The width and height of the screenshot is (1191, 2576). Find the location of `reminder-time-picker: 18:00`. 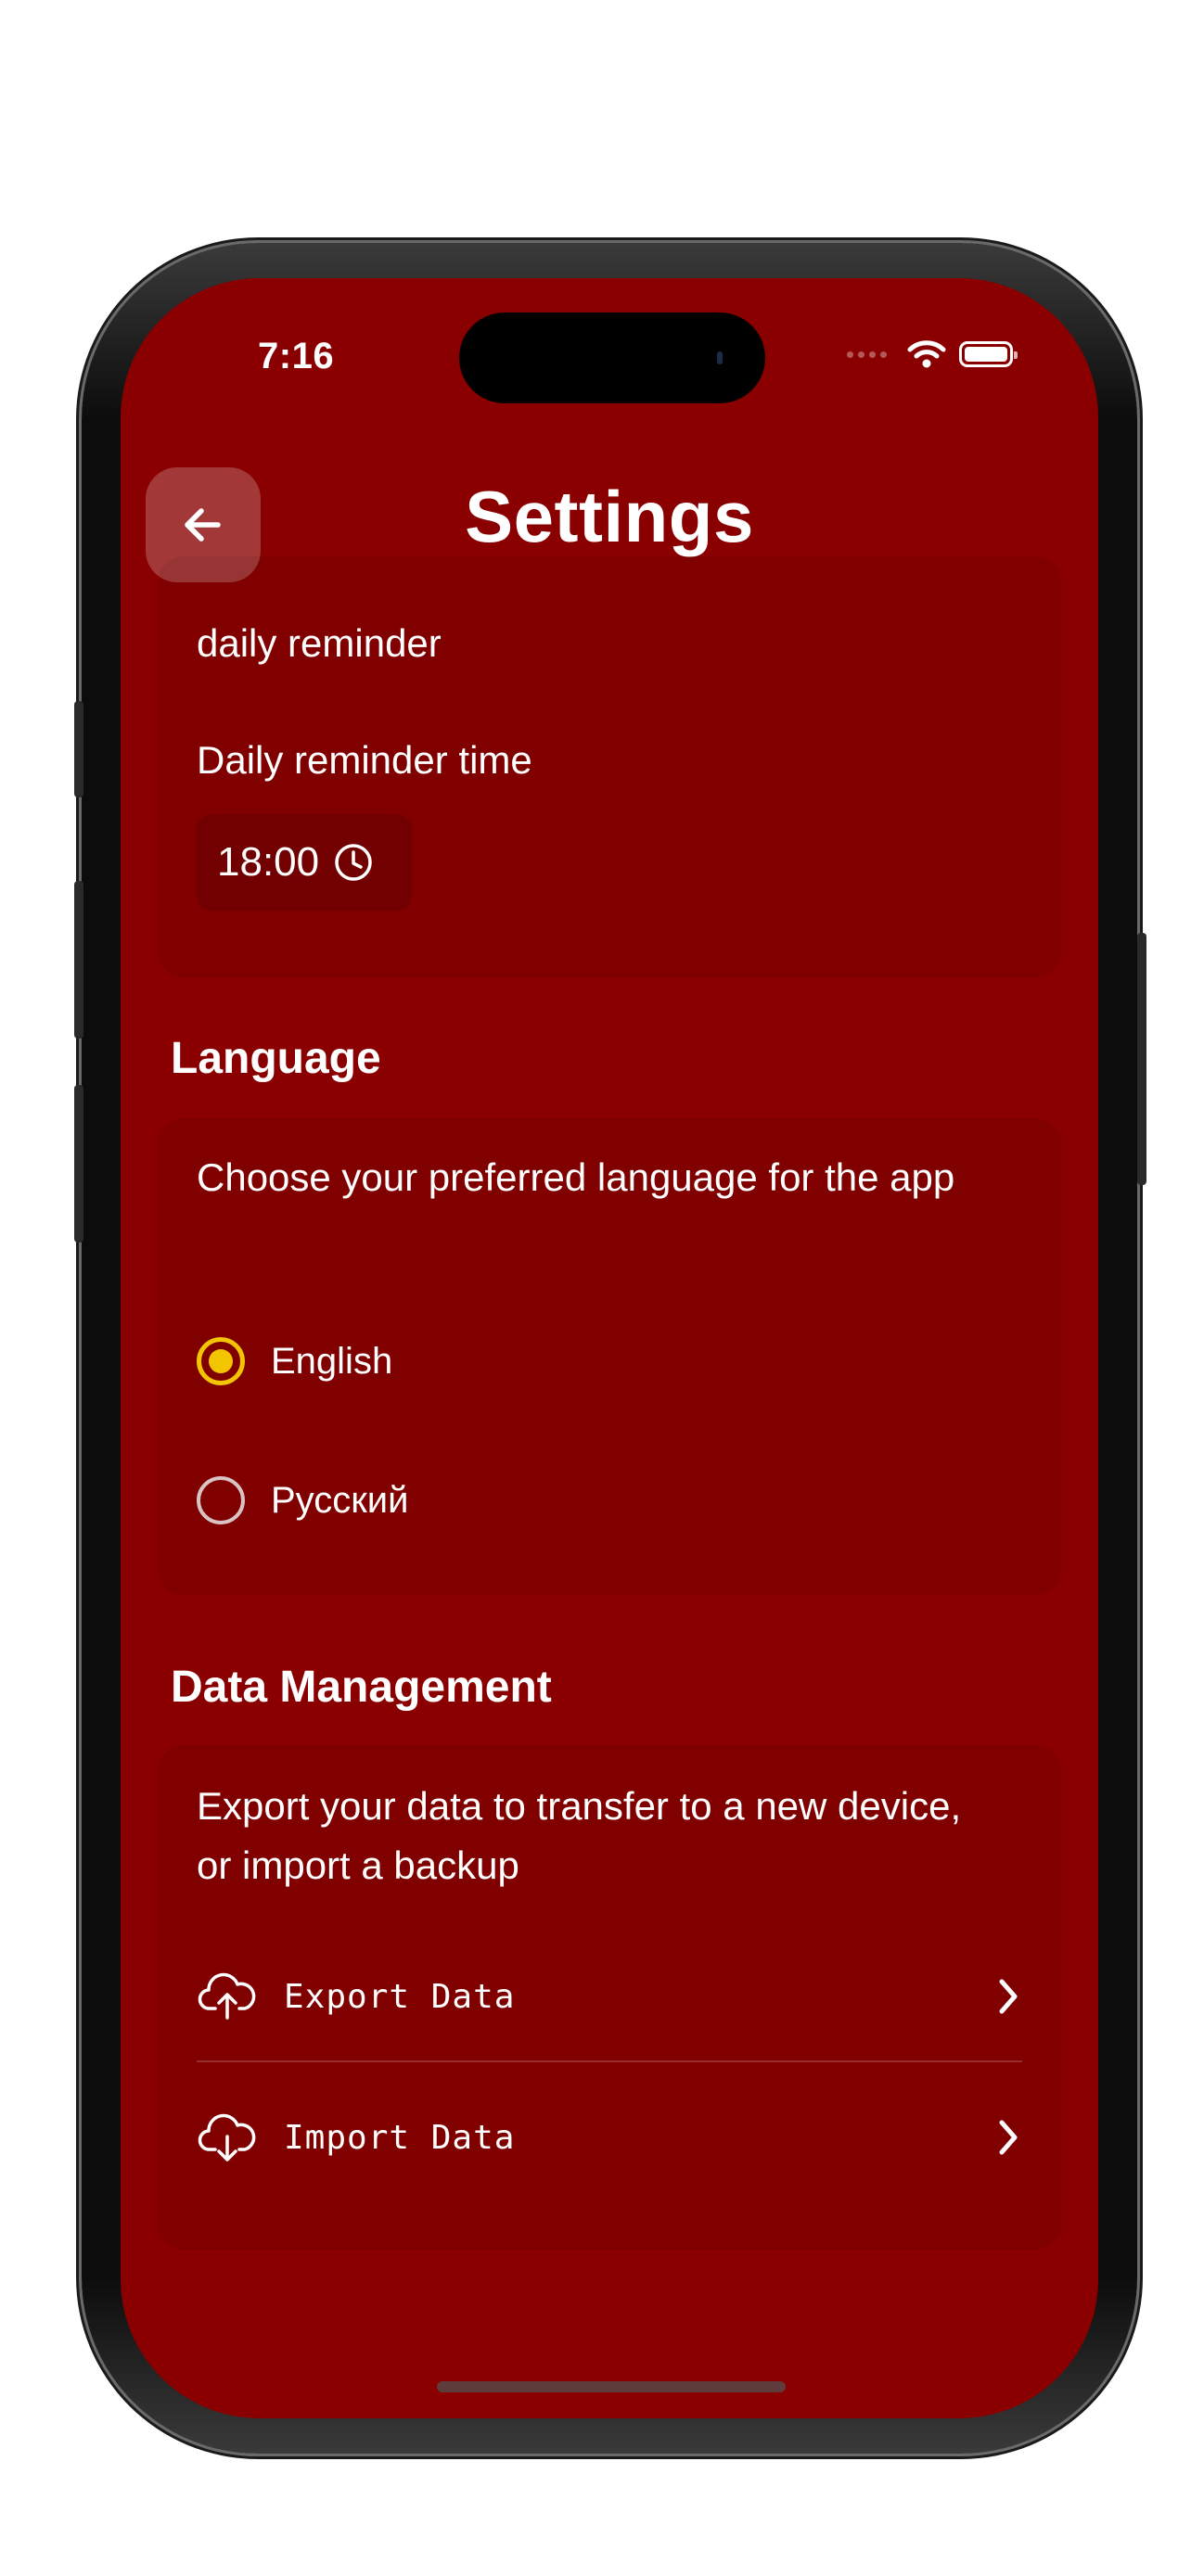

reminder-time-picker: 18:00 is located at coordinates (304, 863).